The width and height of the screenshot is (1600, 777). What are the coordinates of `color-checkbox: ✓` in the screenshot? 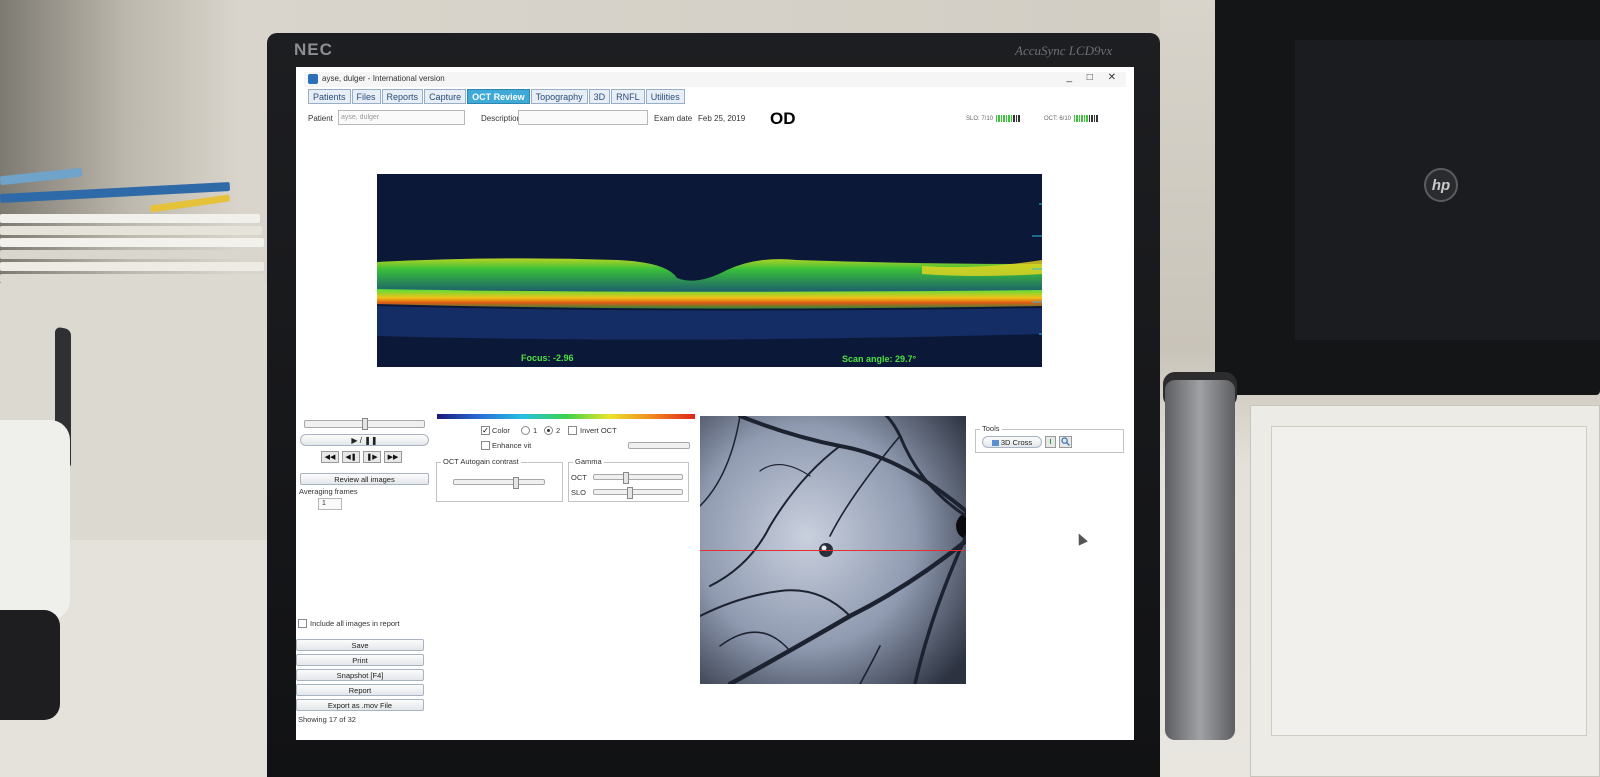 It's located at (485, 430).